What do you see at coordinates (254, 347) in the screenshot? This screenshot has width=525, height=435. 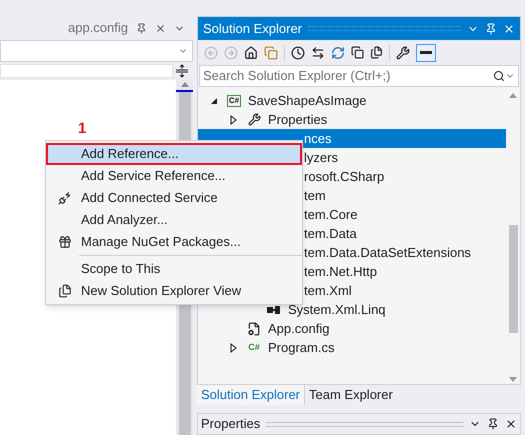 I see `csharp-file-icon: C#` at bounding box center [254, 347].